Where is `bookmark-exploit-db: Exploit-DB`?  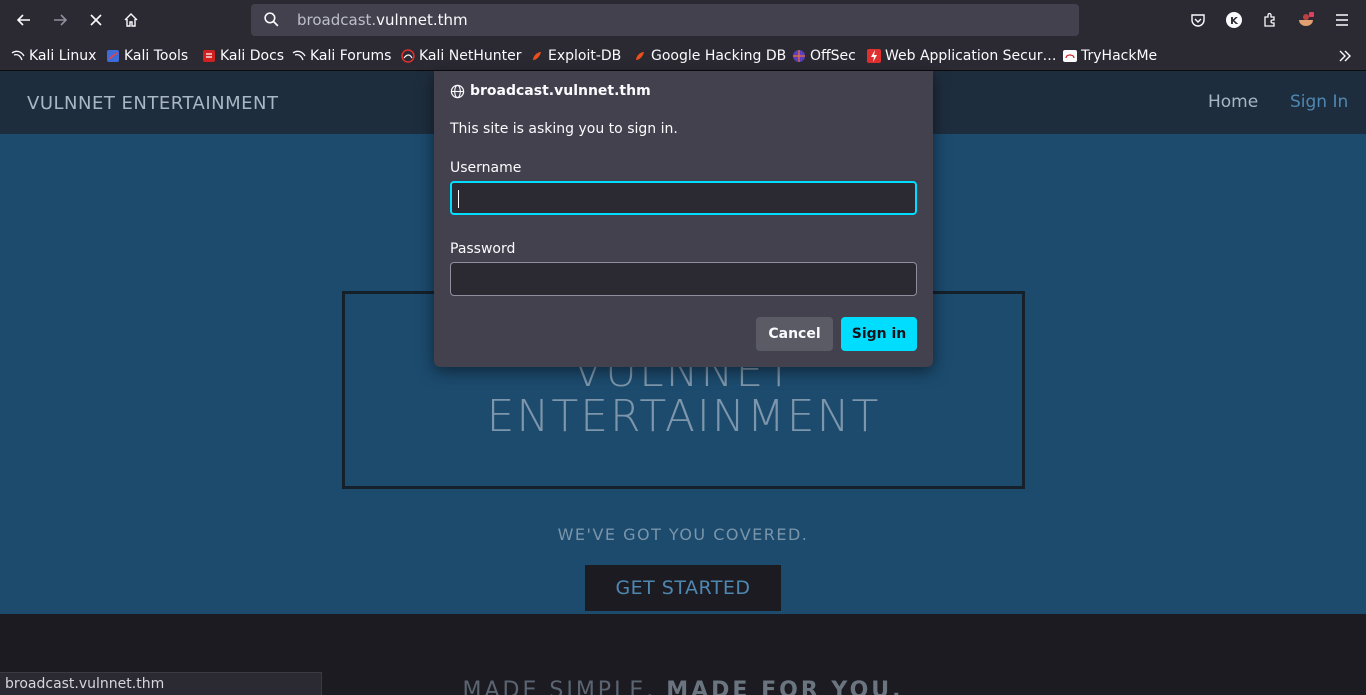 bookmark-exploit-db: Exploit-DB is located at coordinates (575, 56).